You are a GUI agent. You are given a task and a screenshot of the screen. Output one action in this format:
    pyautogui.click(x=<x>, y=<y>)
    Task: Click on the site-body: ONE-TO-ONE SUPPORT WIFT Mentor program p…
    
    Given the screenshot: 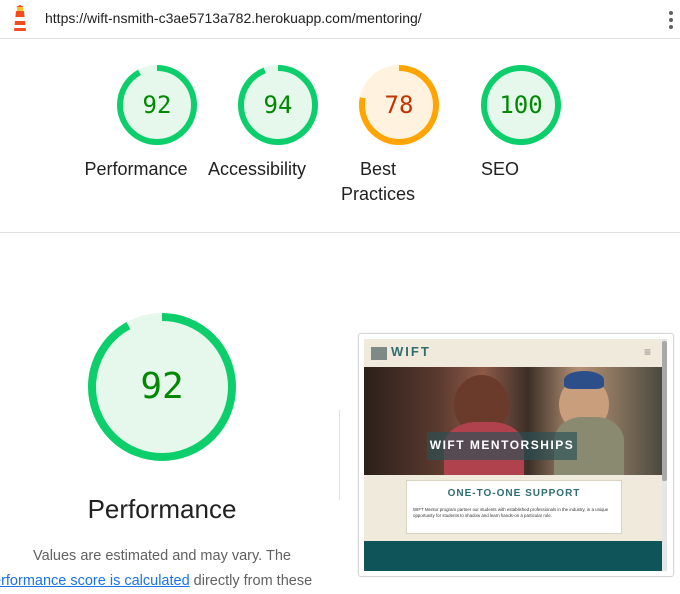 What is the action you would take?
    pyautogui.click(x=513, y=508)
    